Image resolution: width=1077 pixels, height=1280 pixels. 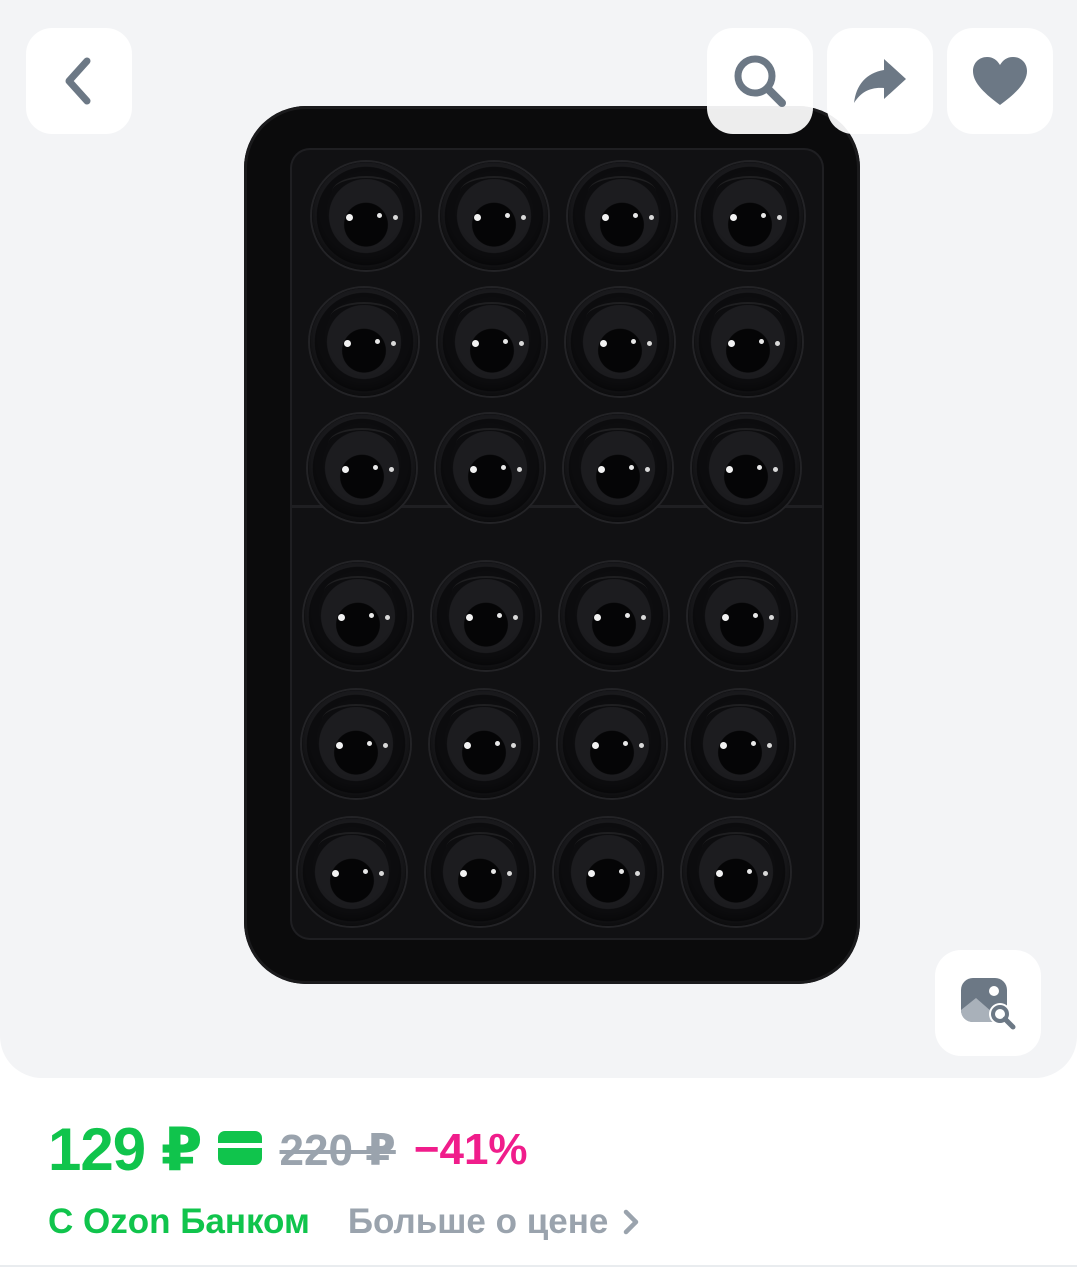 I want to click on bank-row: С Ozon Банком Больше о цене, so click(x=344, y=1222).